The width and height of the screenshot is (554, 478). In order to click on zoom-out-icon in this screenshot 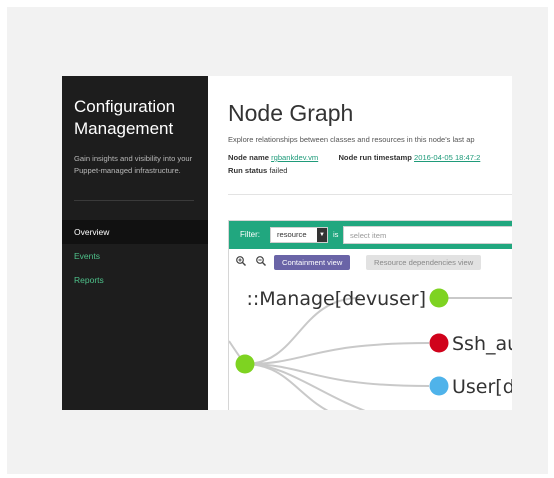, I will do `click(261, 260)`.